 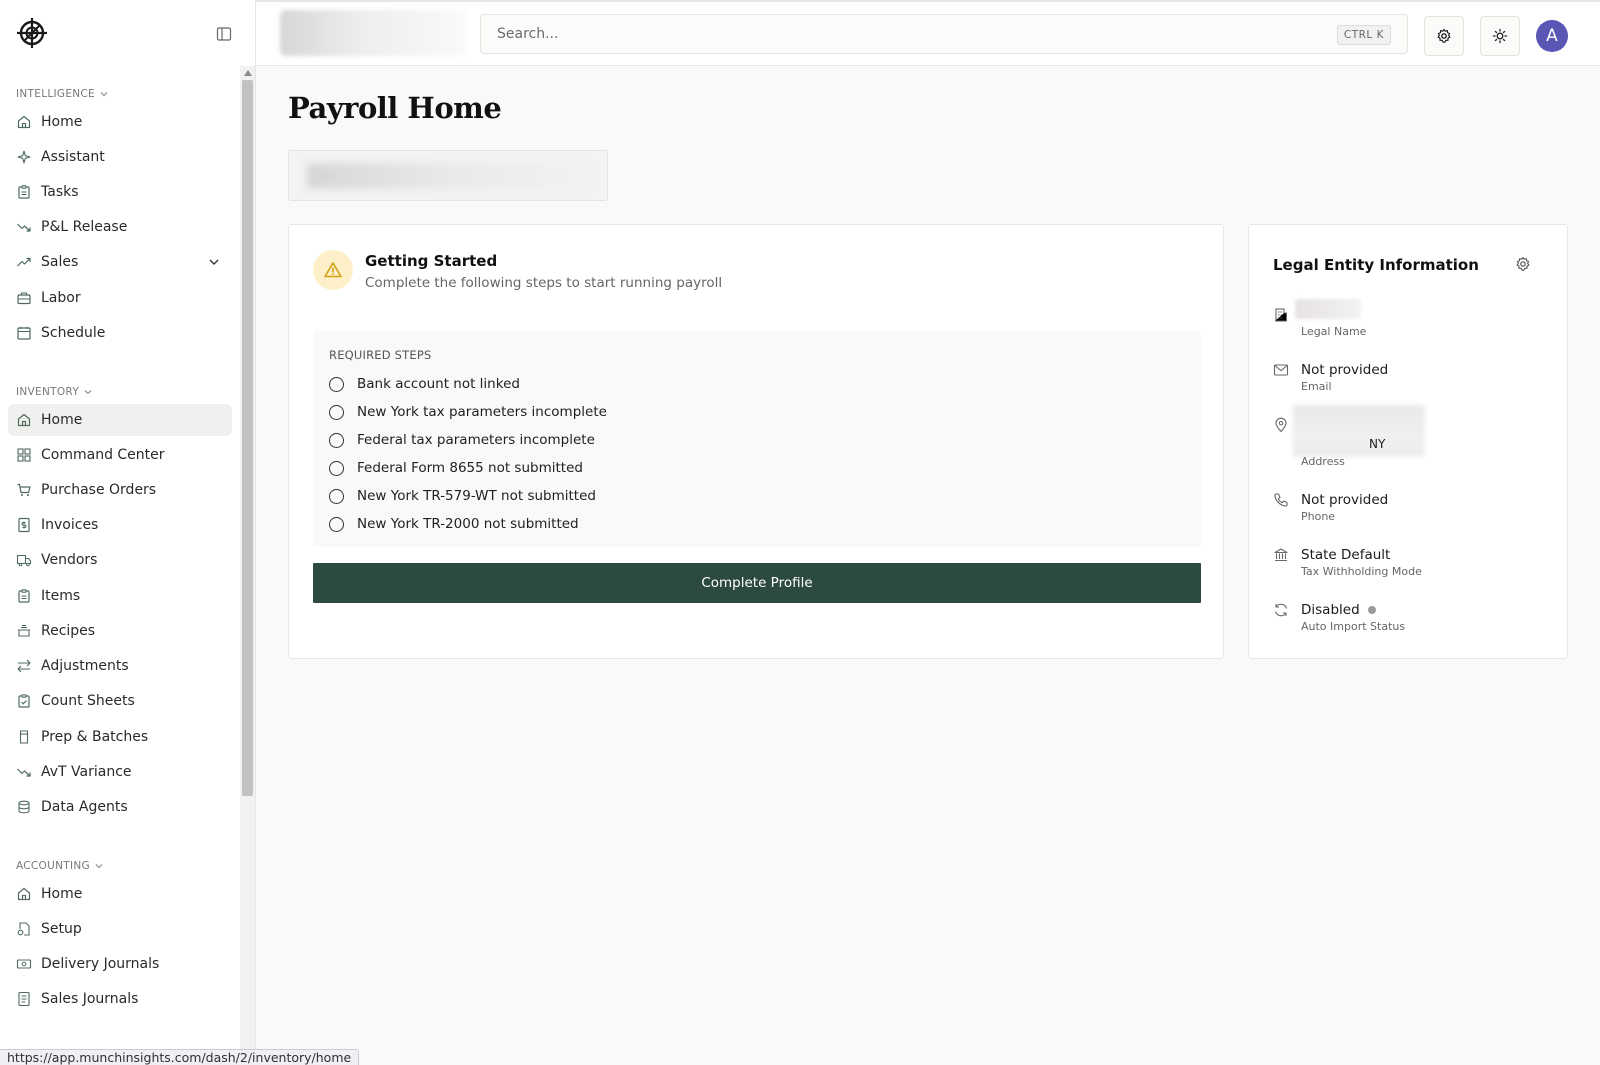 I want to click on step-item: New York TR-579-WT not submitted, so click(x=462, y=496).